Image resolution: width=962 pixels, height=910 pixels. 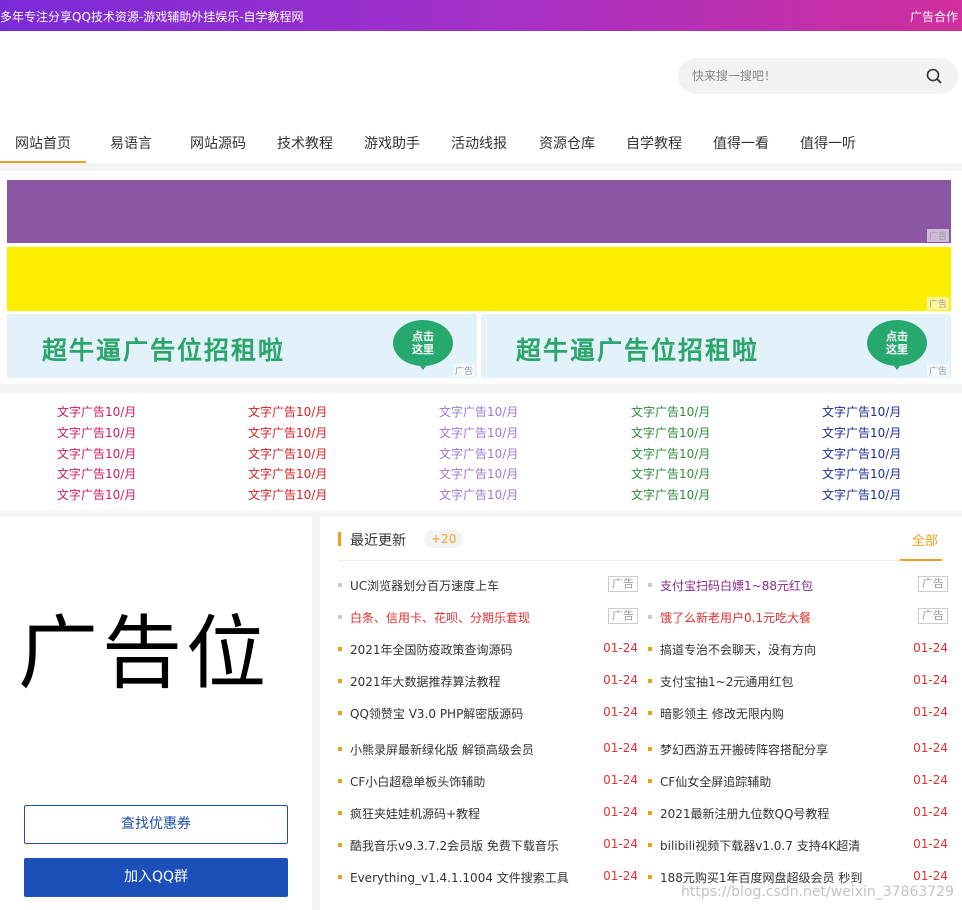 What do you see at coordinates (470, 713) in the screenshot?
I see `list-item-title: QQ领赞宝 V3.0 PHP解密版源码` at bounding box center [470, 713].